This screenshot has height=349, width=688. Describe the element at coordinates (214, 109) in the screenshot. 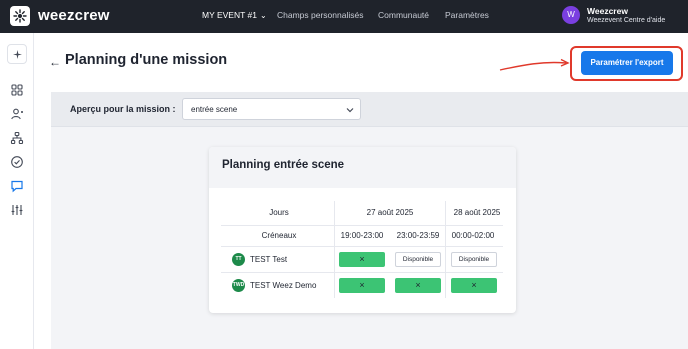

I see `mission-select-value: entrée scene` at that location.